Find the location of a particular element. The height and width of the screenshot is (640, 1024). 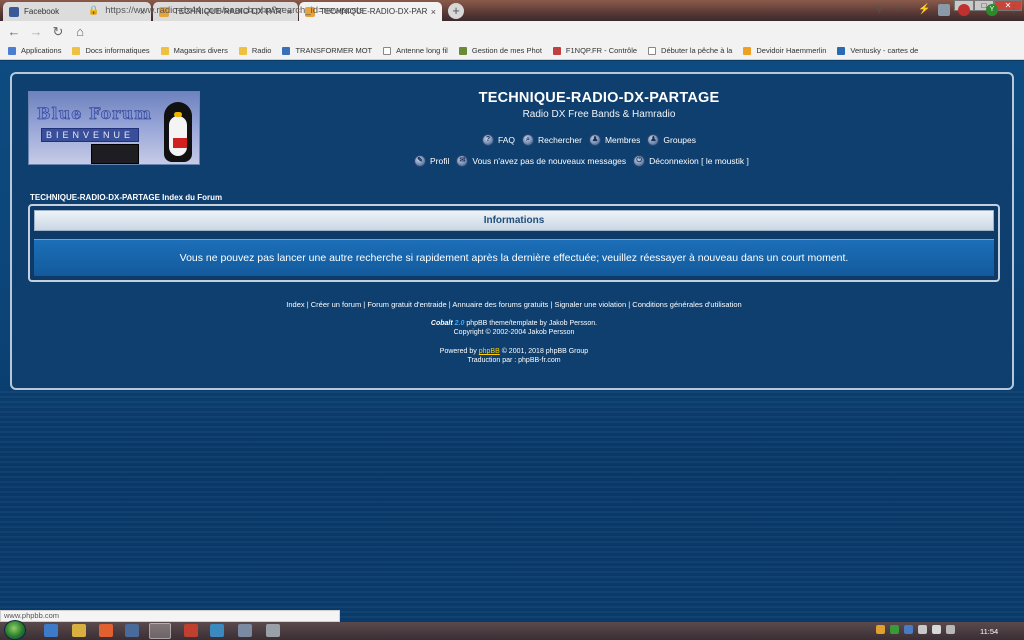

forward-arrow-icon: → is located at coordinates (36, 32).